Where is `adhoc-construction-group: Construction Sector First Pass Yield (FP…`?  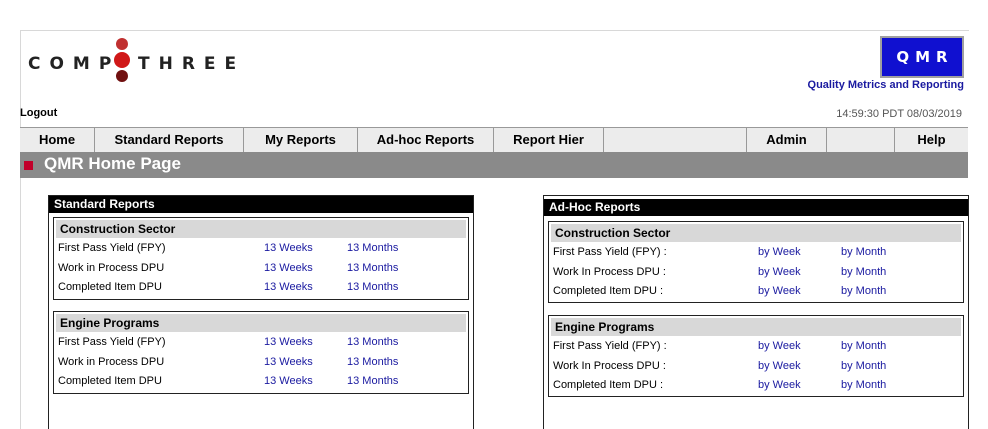
adhoc-construction-group: Construction Sector First Pass Yield (FP… is located at coordinates (756, 262).